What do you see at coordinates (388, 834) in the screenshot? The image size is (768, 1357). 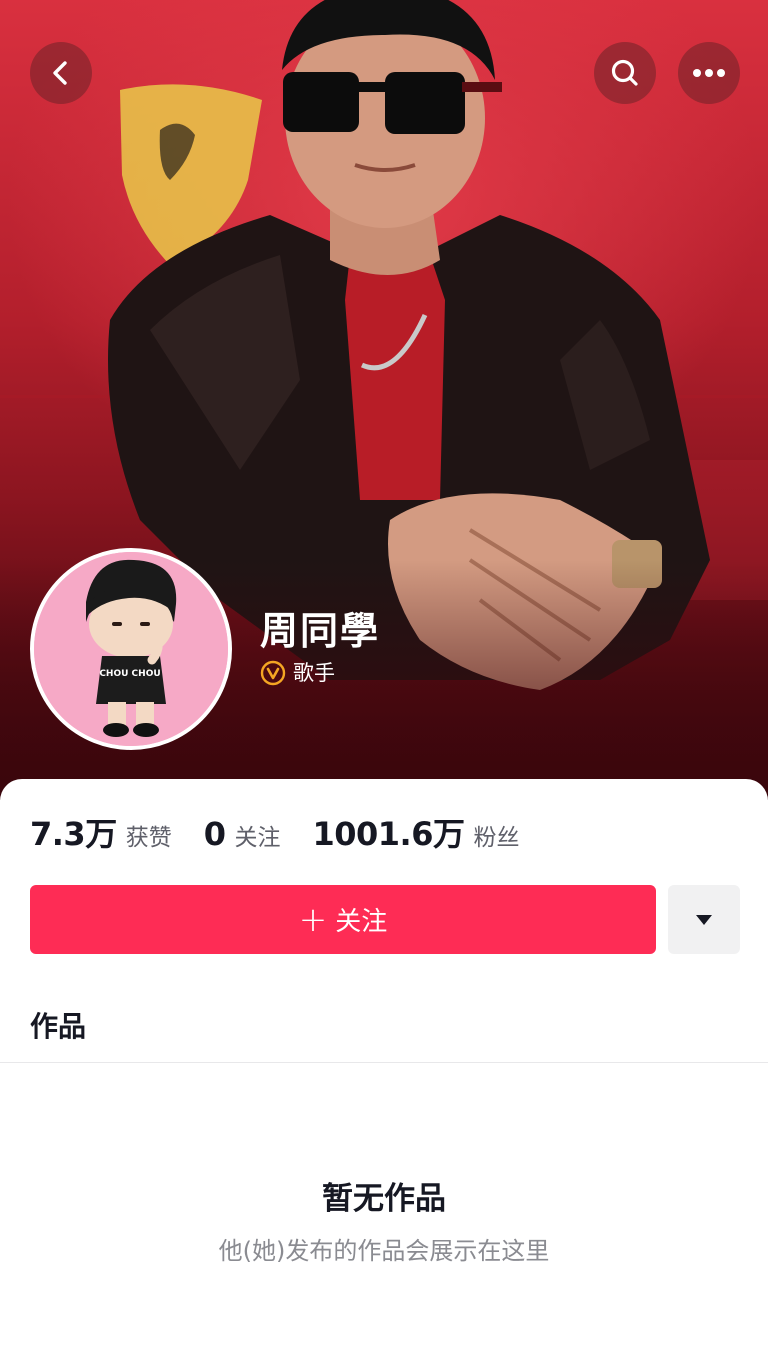 I see `stat-followers-value: 1001.6万` at bounding box center [388, 834].